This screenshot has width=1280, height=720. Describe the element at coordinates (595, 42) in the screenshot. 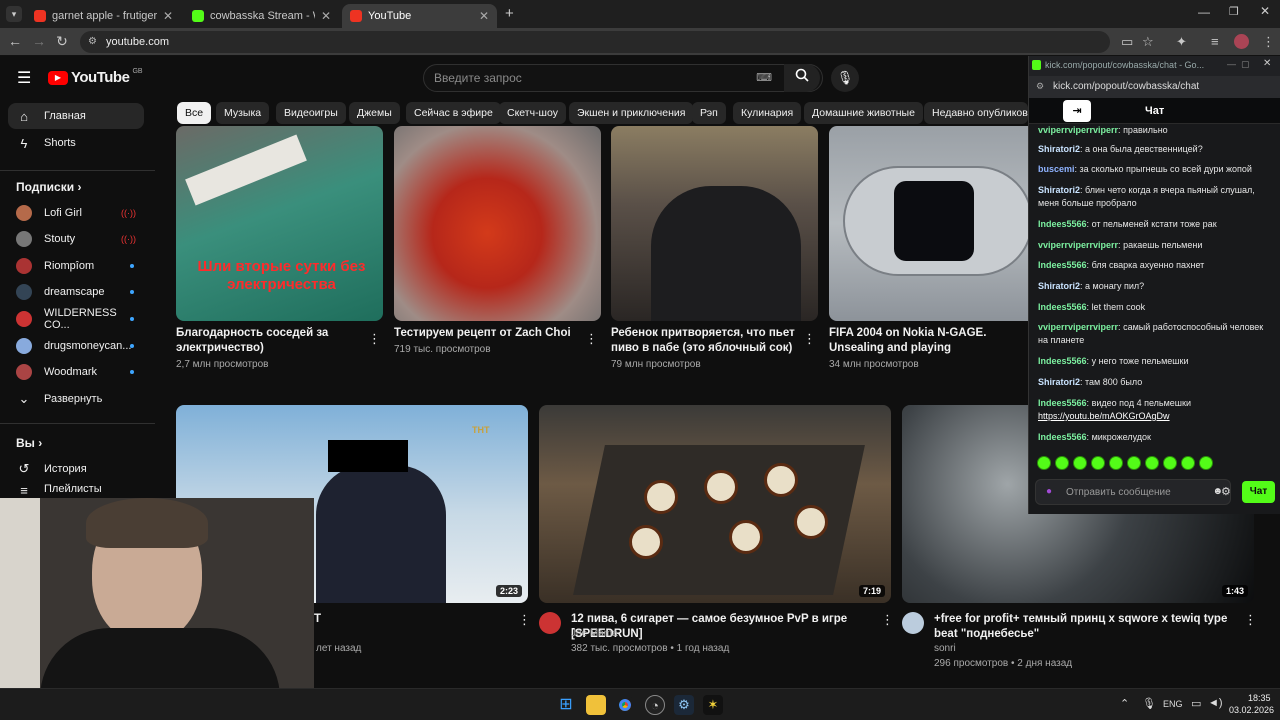

I see `address-bar: ⚙ youtube.com` at that location.